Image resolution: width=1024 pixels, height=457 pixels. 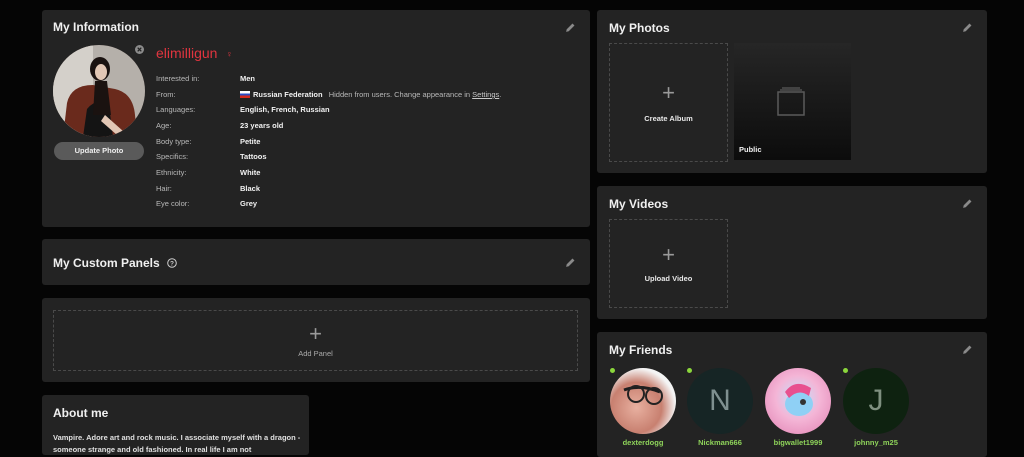 What do you see at coordinates (399, 94) in the screenshot?
I see `from-note: Hidden from users. Change appearance in` at bounding box center [399, 94].